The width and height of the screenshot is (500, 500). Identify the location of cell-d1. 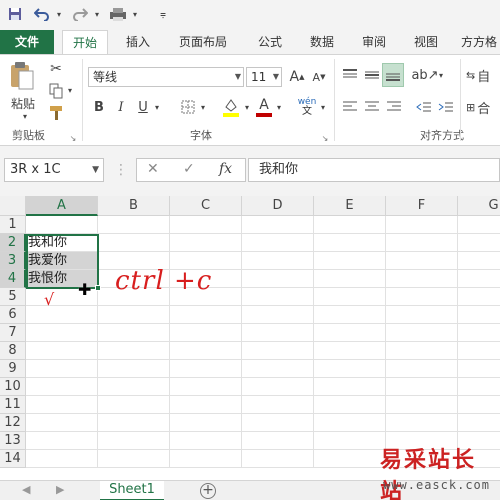
(278, 225).